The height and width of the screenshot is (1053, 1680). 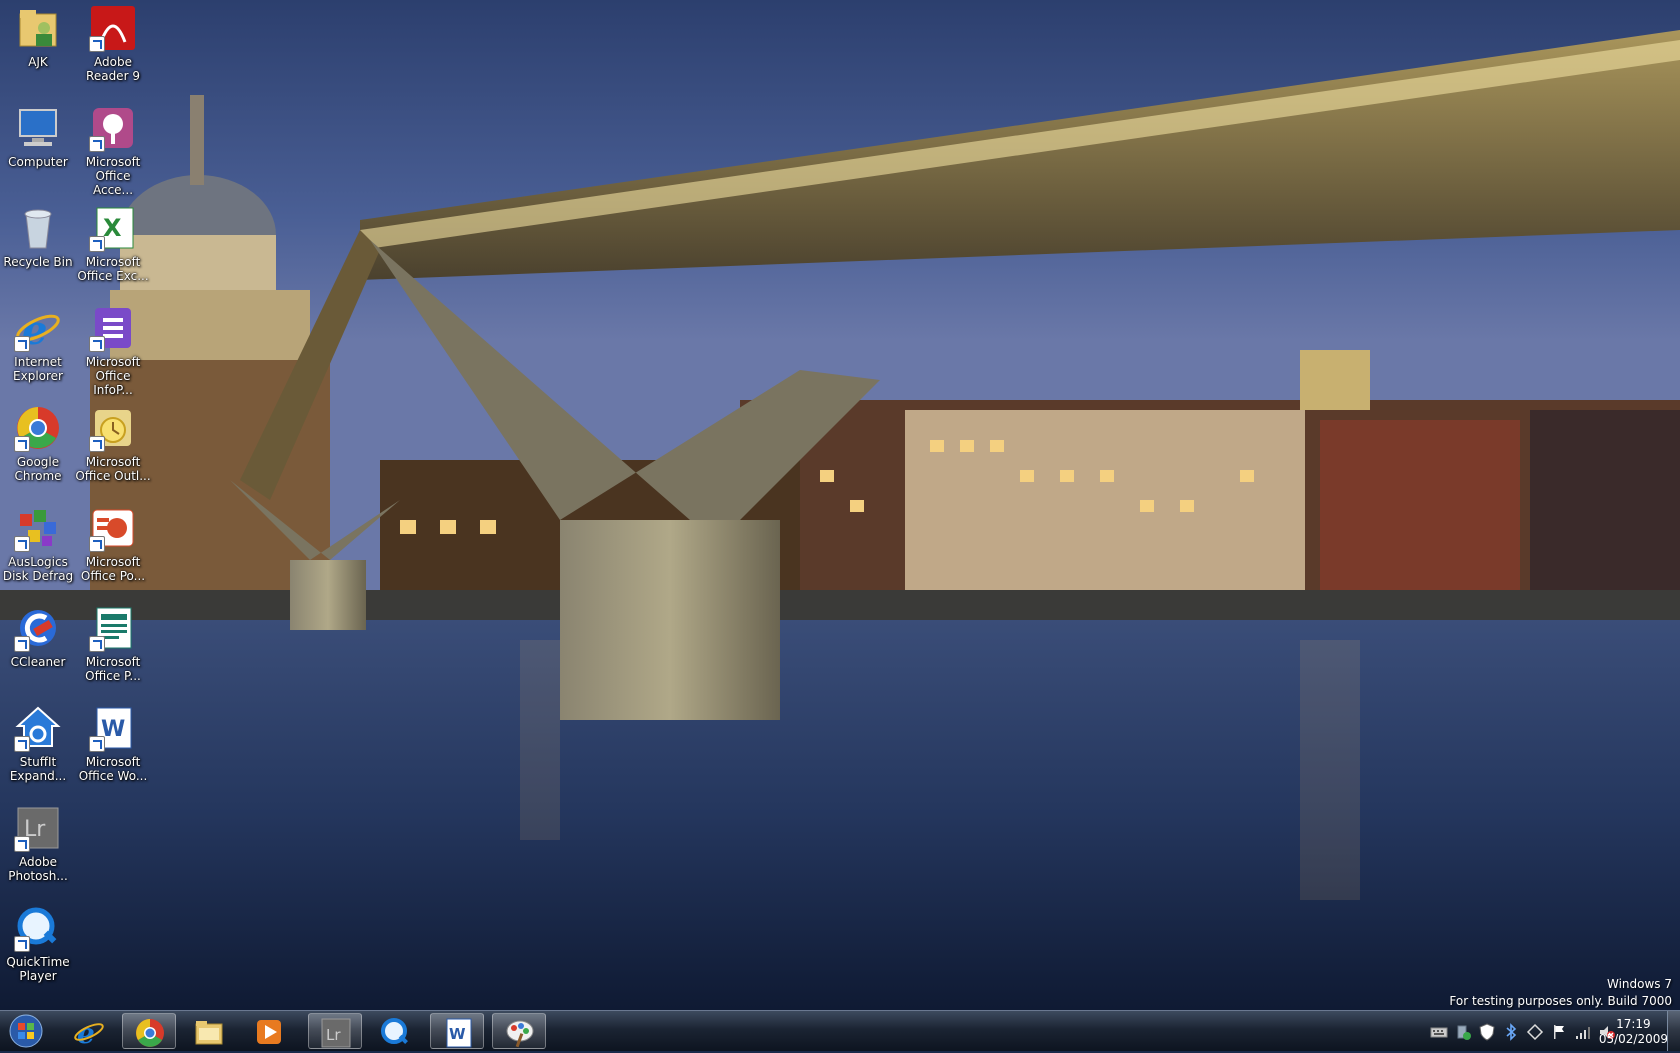 I want to click on show-desktop-button, so click(x=1673, y=1031).